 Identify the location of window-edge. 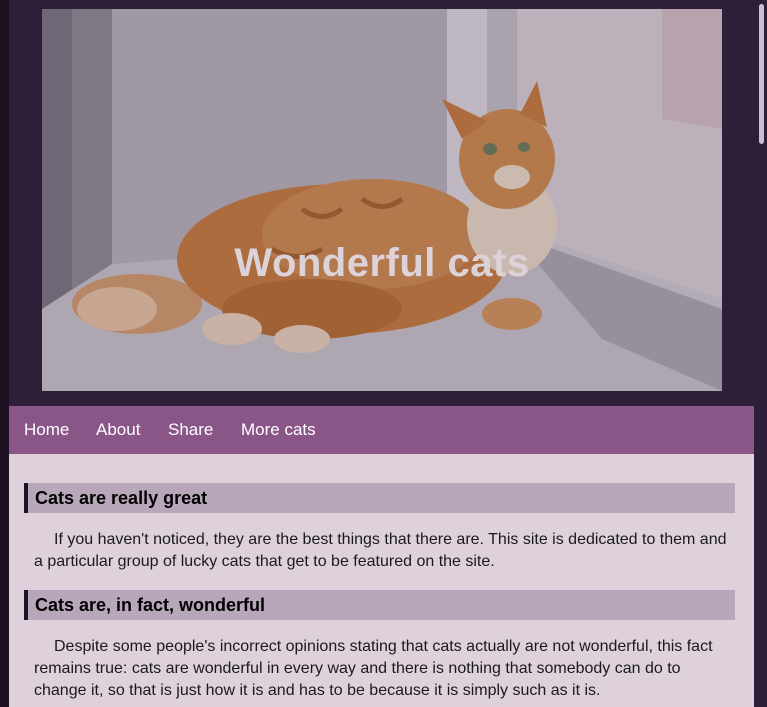
(4, 353).